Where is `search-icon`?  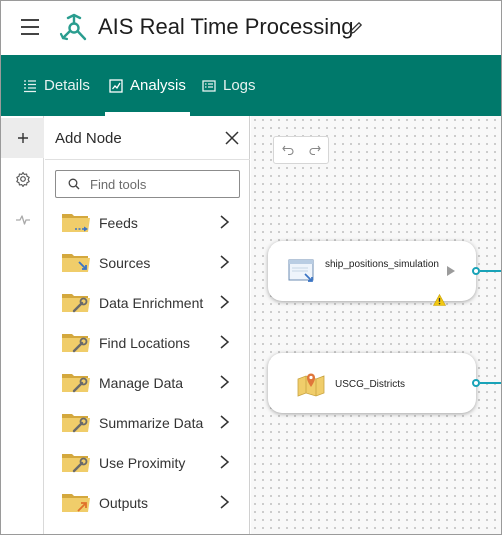
search-icon is located at coordinates (74, 184).